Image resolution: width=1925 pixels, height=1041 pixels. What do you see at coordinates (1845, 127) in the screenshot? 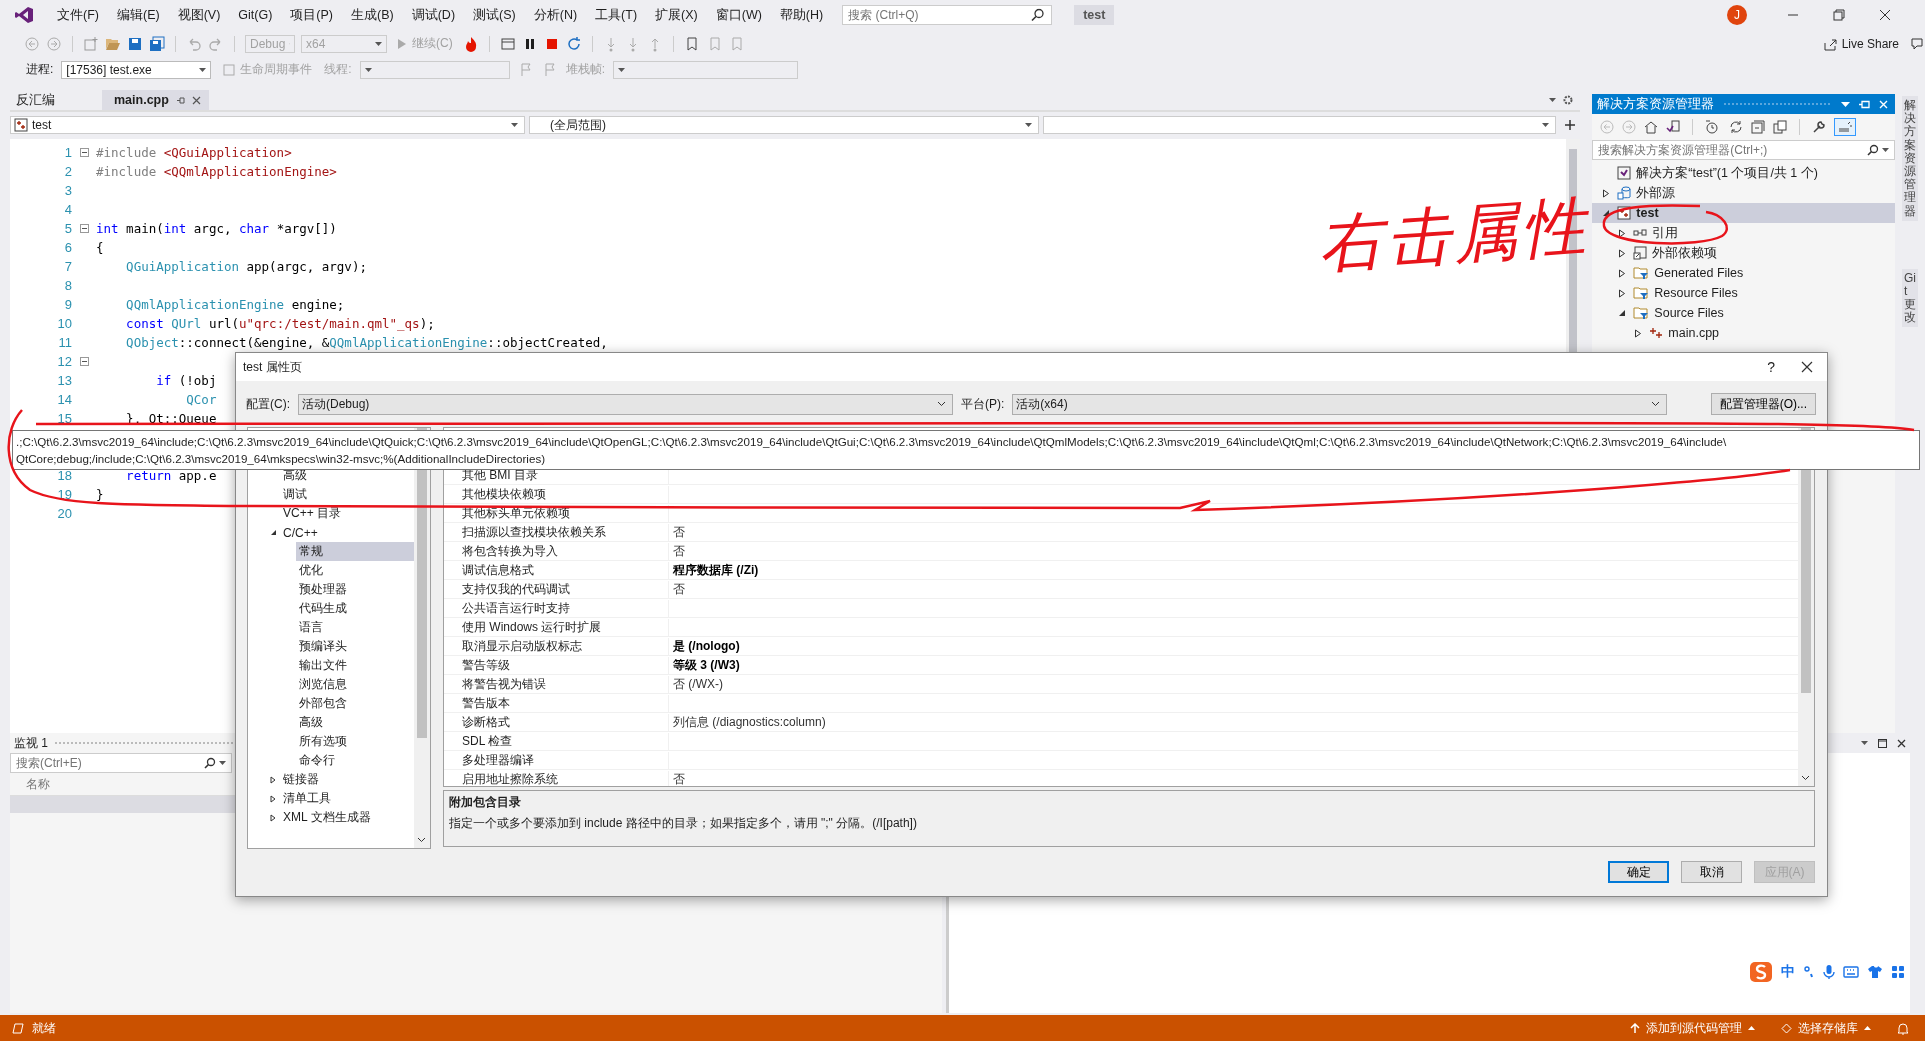
I see `preview-toggle` at bounding box center [1845, 127].